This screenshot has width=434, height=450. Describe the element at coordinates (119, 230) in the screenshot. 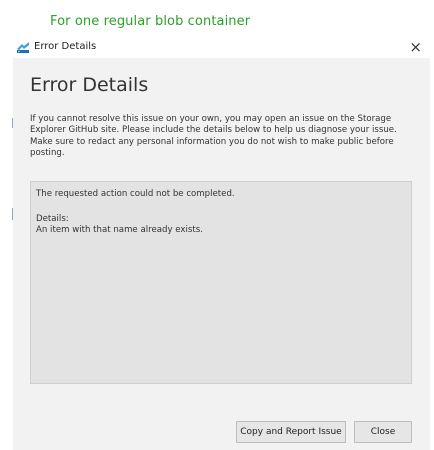

I see `details-text: An item with that name already exists.` at that location.